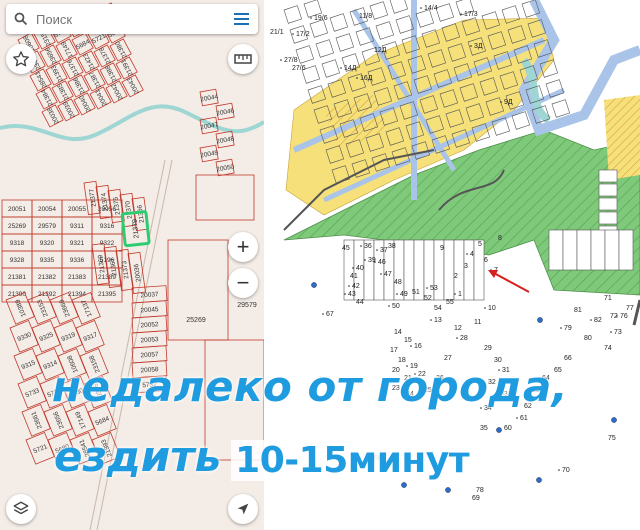 The height and width of the screenshot is (530, 640). Describe the element at coordinates (321, 18) in the screenshot. I see `plot-number: 19/6` at that location.